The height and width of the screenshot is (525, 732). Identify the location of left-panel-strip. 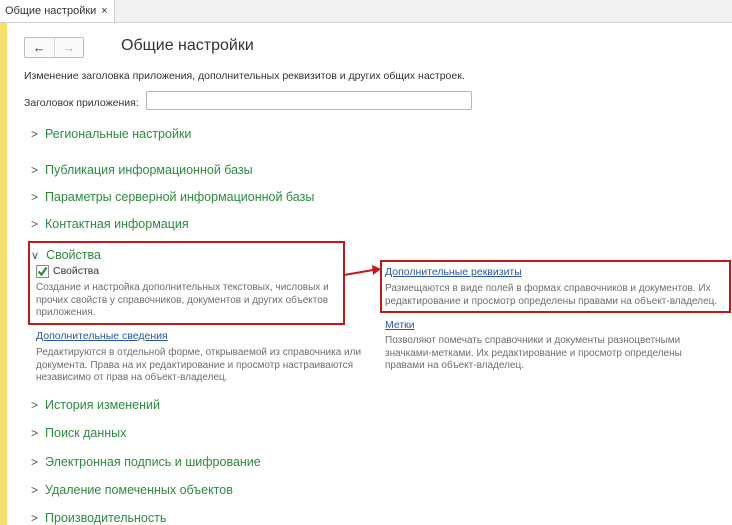
(3, 274).